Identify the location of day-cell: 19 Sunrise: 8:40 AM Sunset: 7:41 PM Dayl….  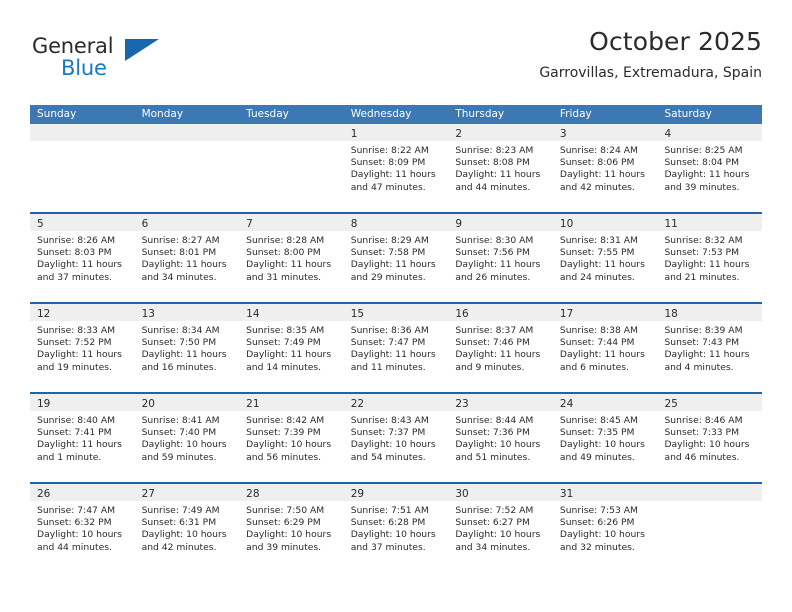
(82, 438).